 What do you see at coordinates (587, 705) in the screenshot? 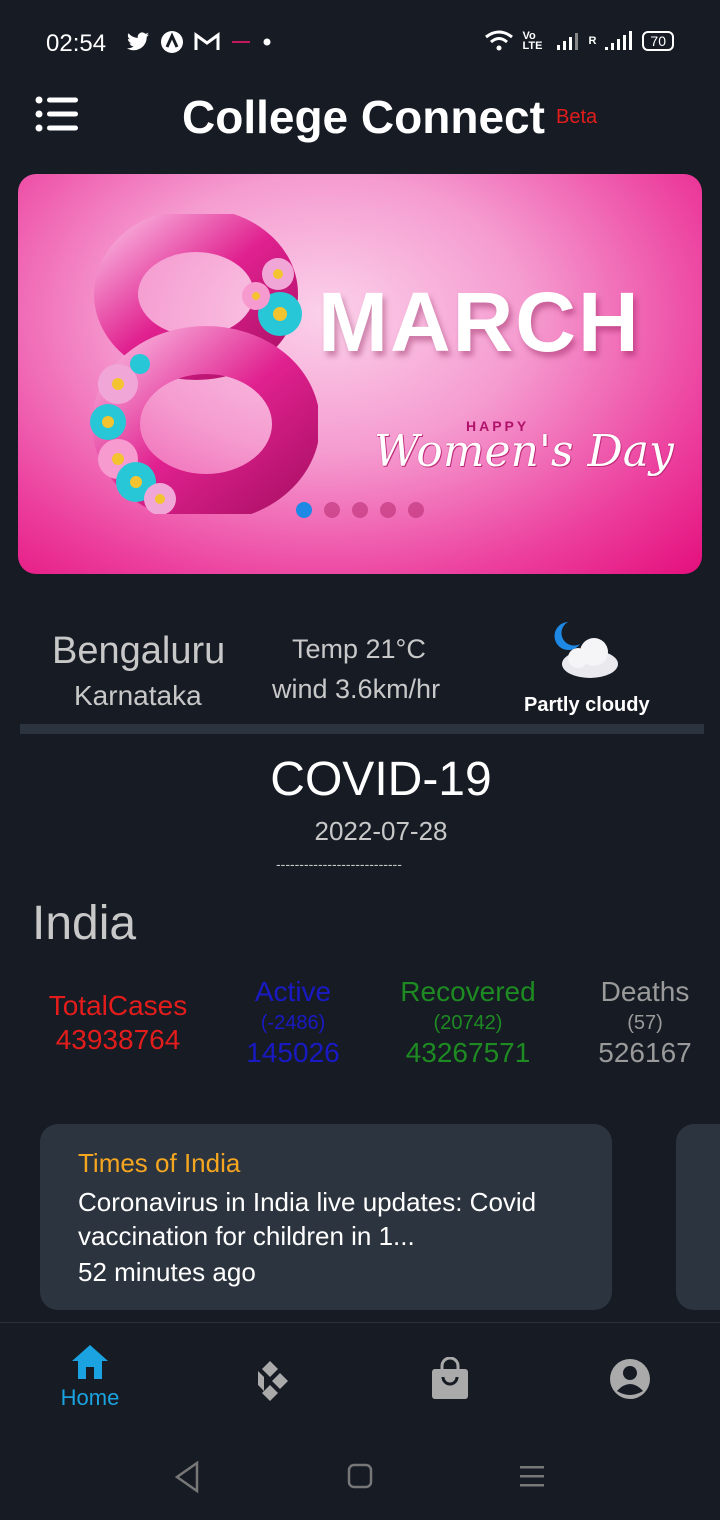
I see `weather-condition: Partly cloudy` at bounding box center [587, 705].